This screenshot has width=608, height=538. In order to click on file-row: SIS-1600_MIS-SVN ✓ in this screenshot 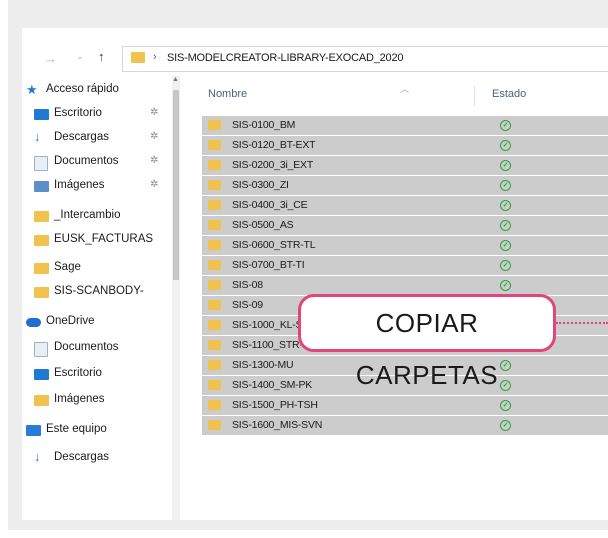, I will do `click(405, 425)`.